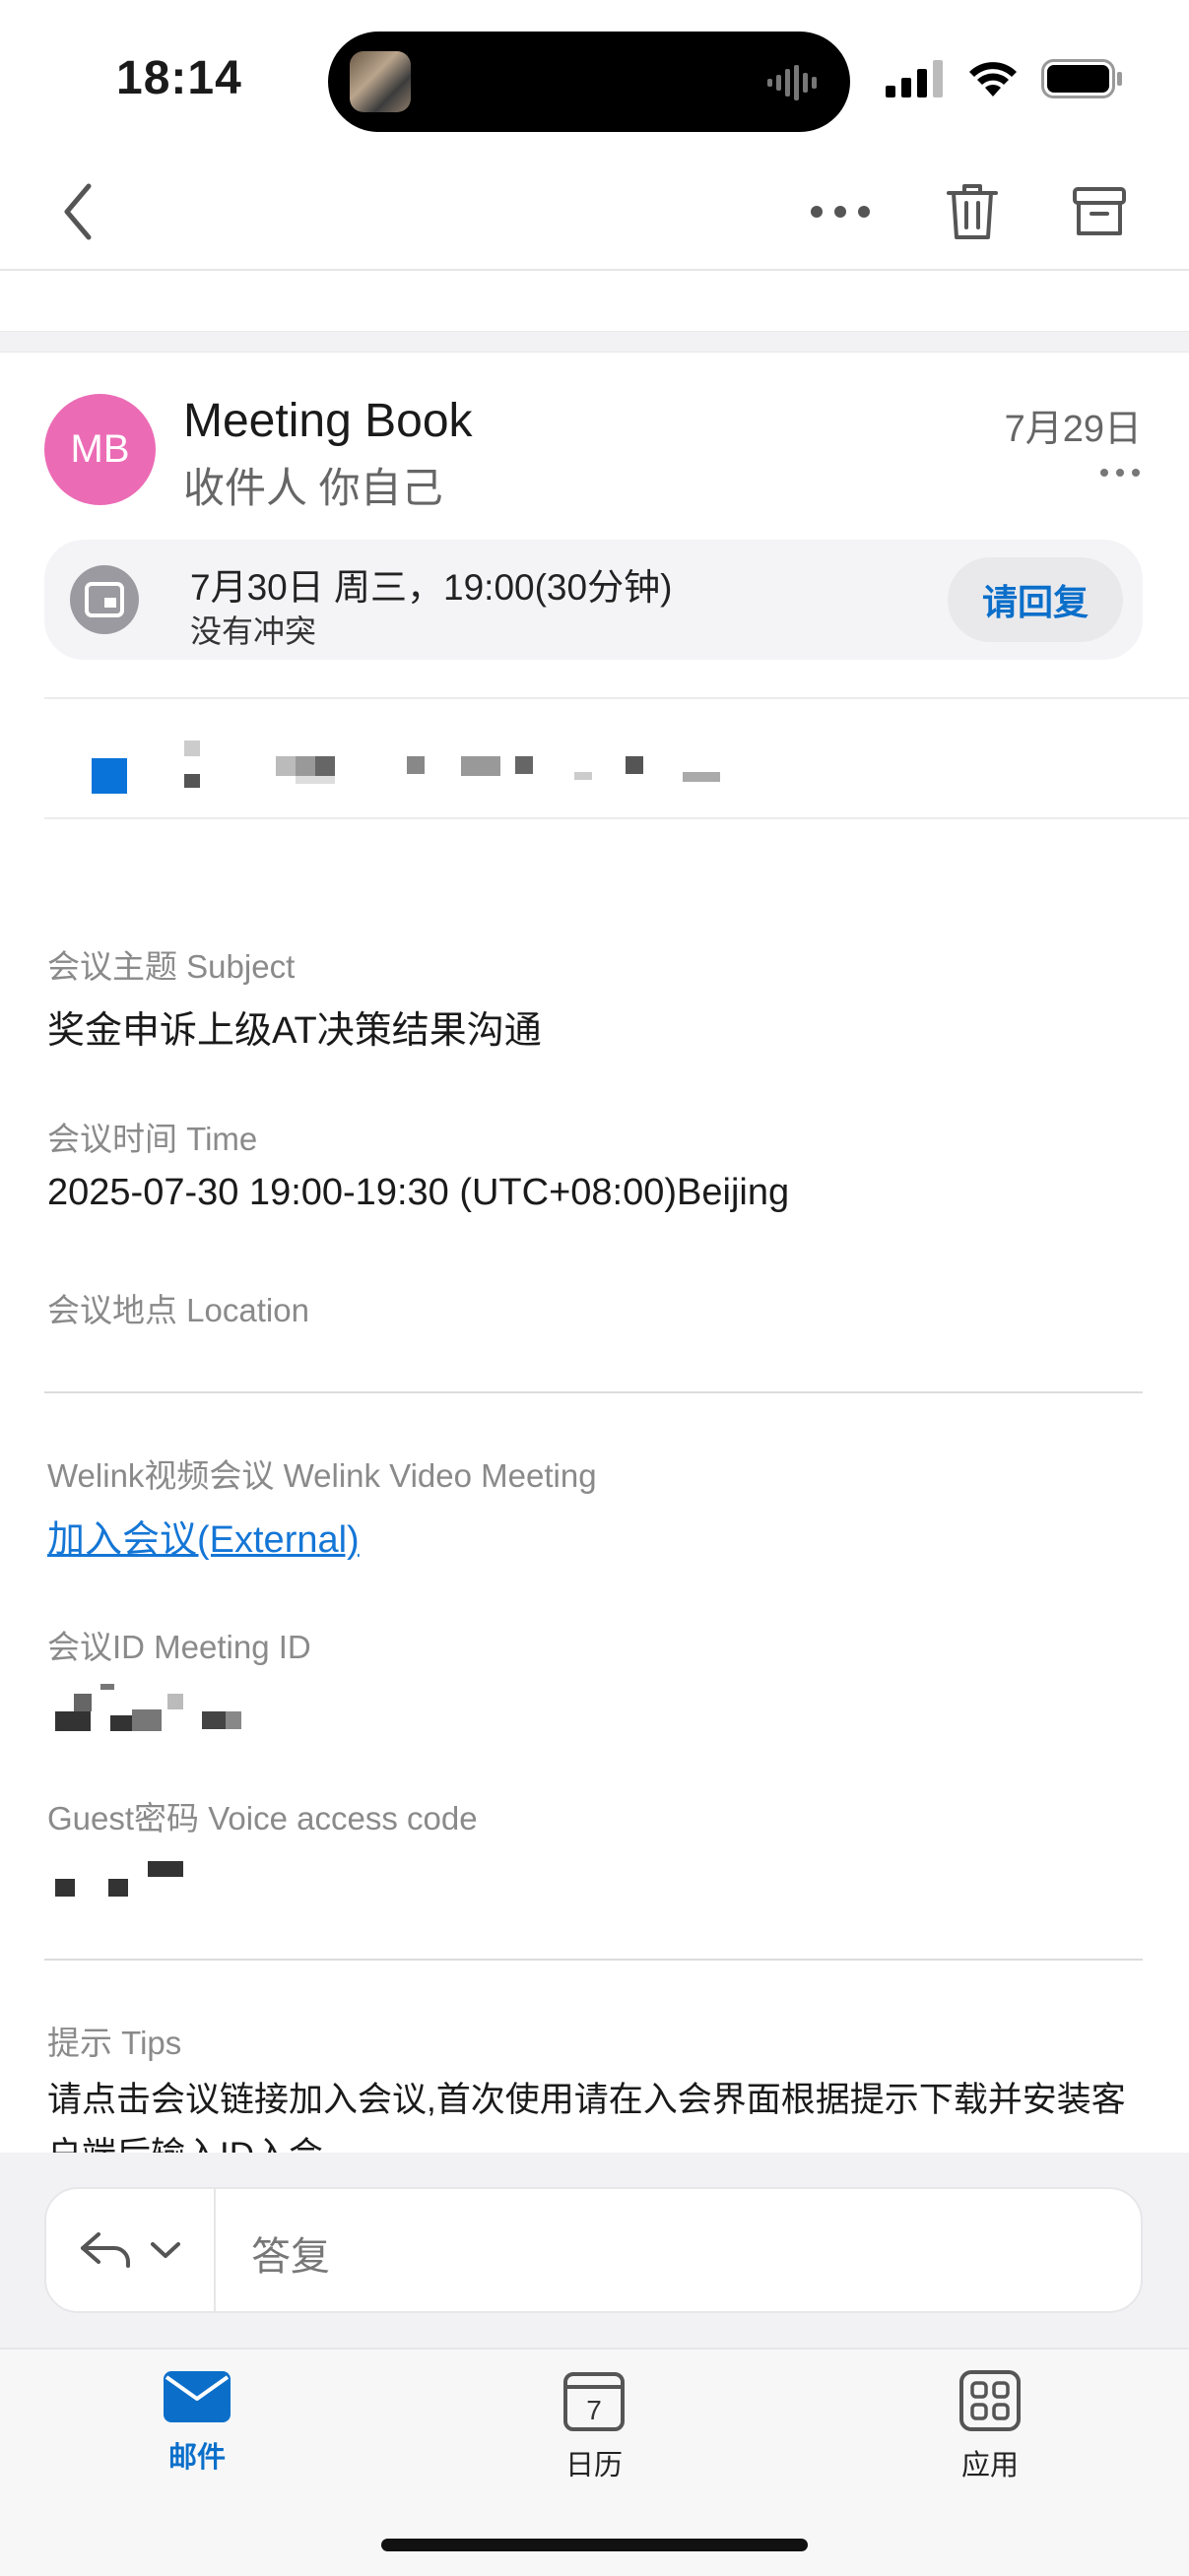 This screenshot has height=2576, width=1189. I want to click on apps-grid-icon, so click(990, 2400).